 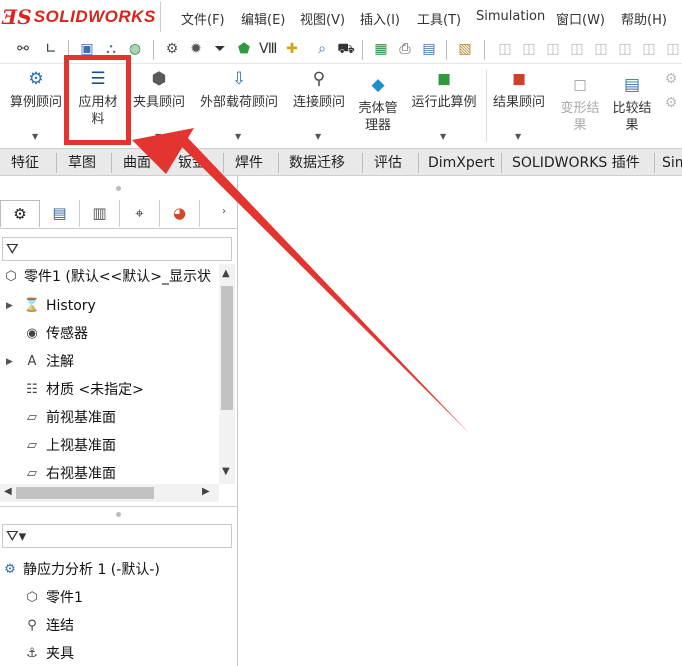 I want to click on highlight-box, so click(x=97, y=100).